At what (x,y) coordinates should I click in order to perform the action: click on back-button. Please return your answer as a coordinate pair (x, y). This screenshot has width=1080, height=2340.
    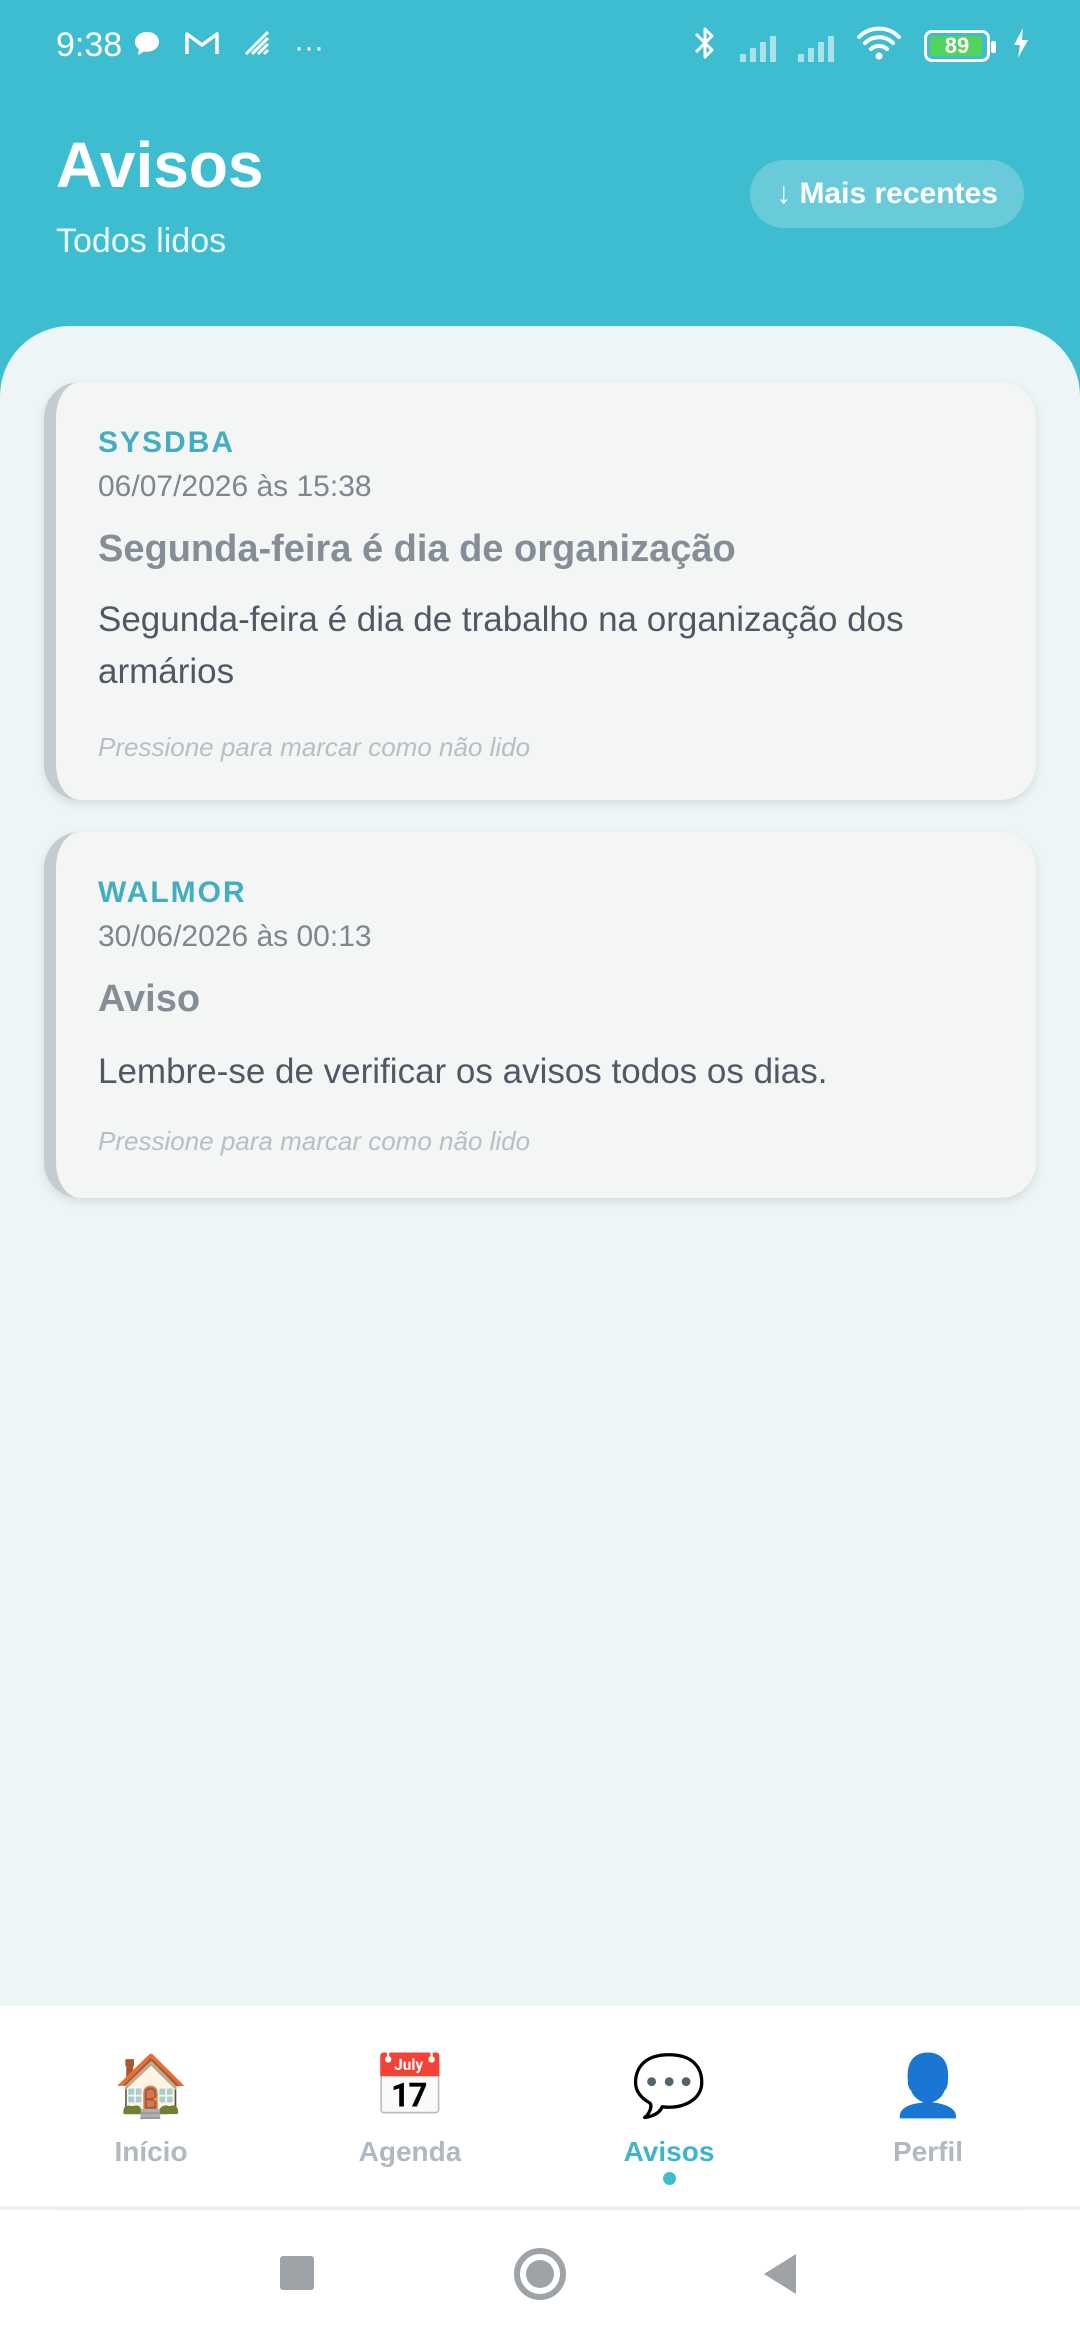
    Looking at the image, I should click on (780, 2274).